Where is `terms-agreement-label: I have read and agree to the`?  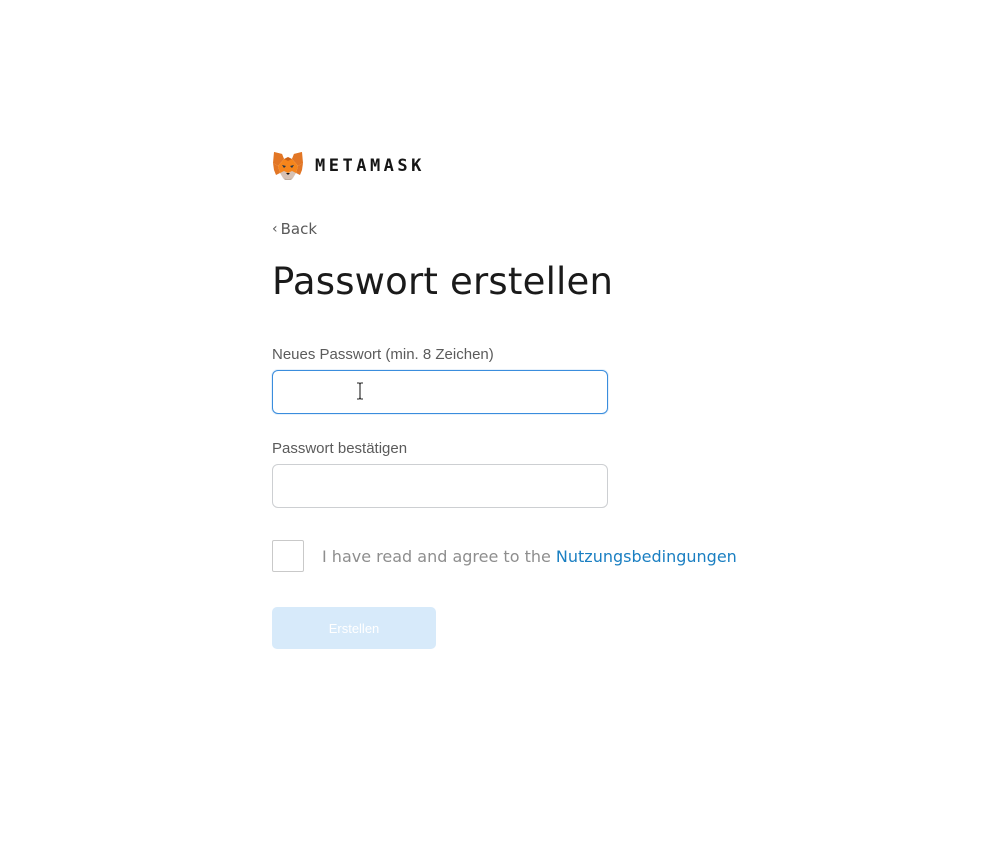 terms-agreement-label: I have read and agree to the is located at coordinates (436, 556).